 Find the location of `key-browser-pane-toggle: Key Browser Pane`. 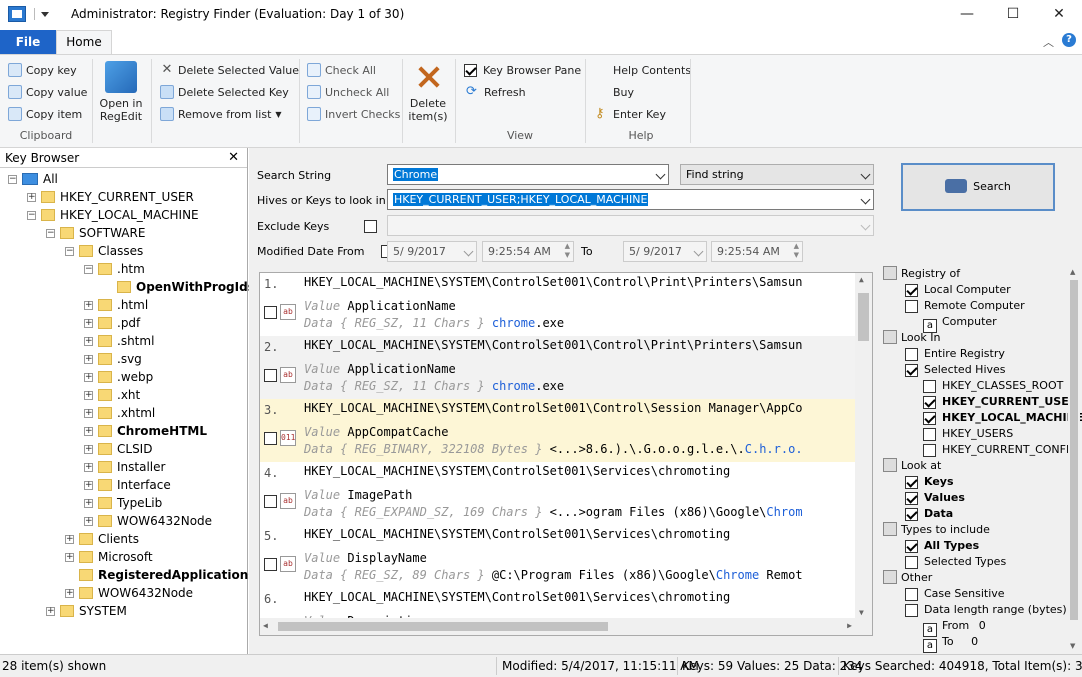

key-browser-pane-toggle: Key Browser Pane is located at coordinates (522, 70).